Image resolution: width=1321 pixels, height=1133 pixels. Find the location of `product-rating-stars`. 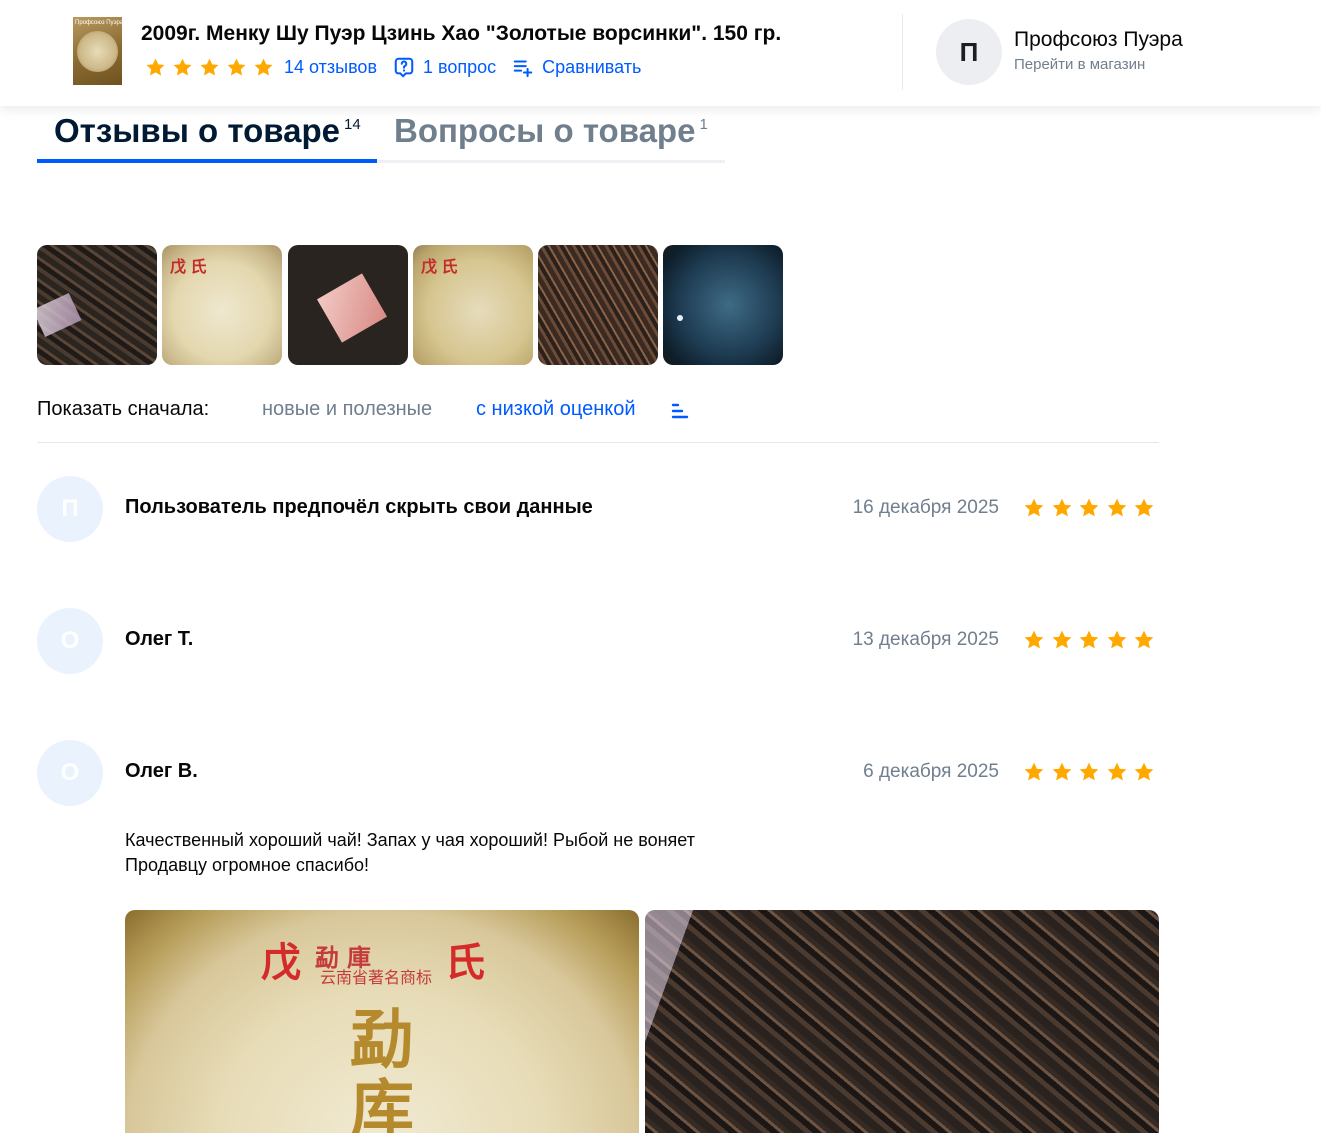

product-rating-stars is located at coordinates (212, 67).